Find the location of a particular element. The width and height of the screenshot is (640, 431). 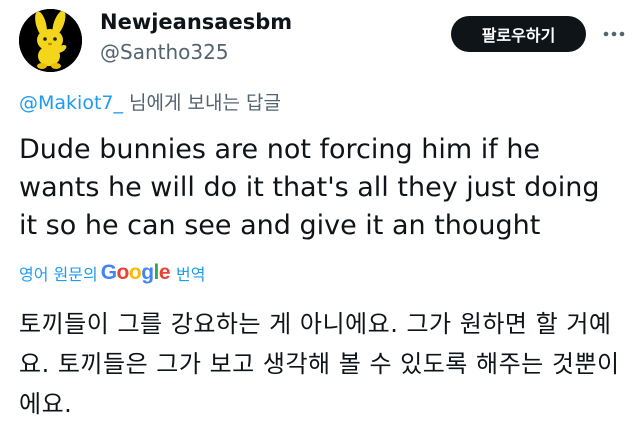

reply-context-suffix: 님에게 보내는 답글 is located at coordinates (201, 103).